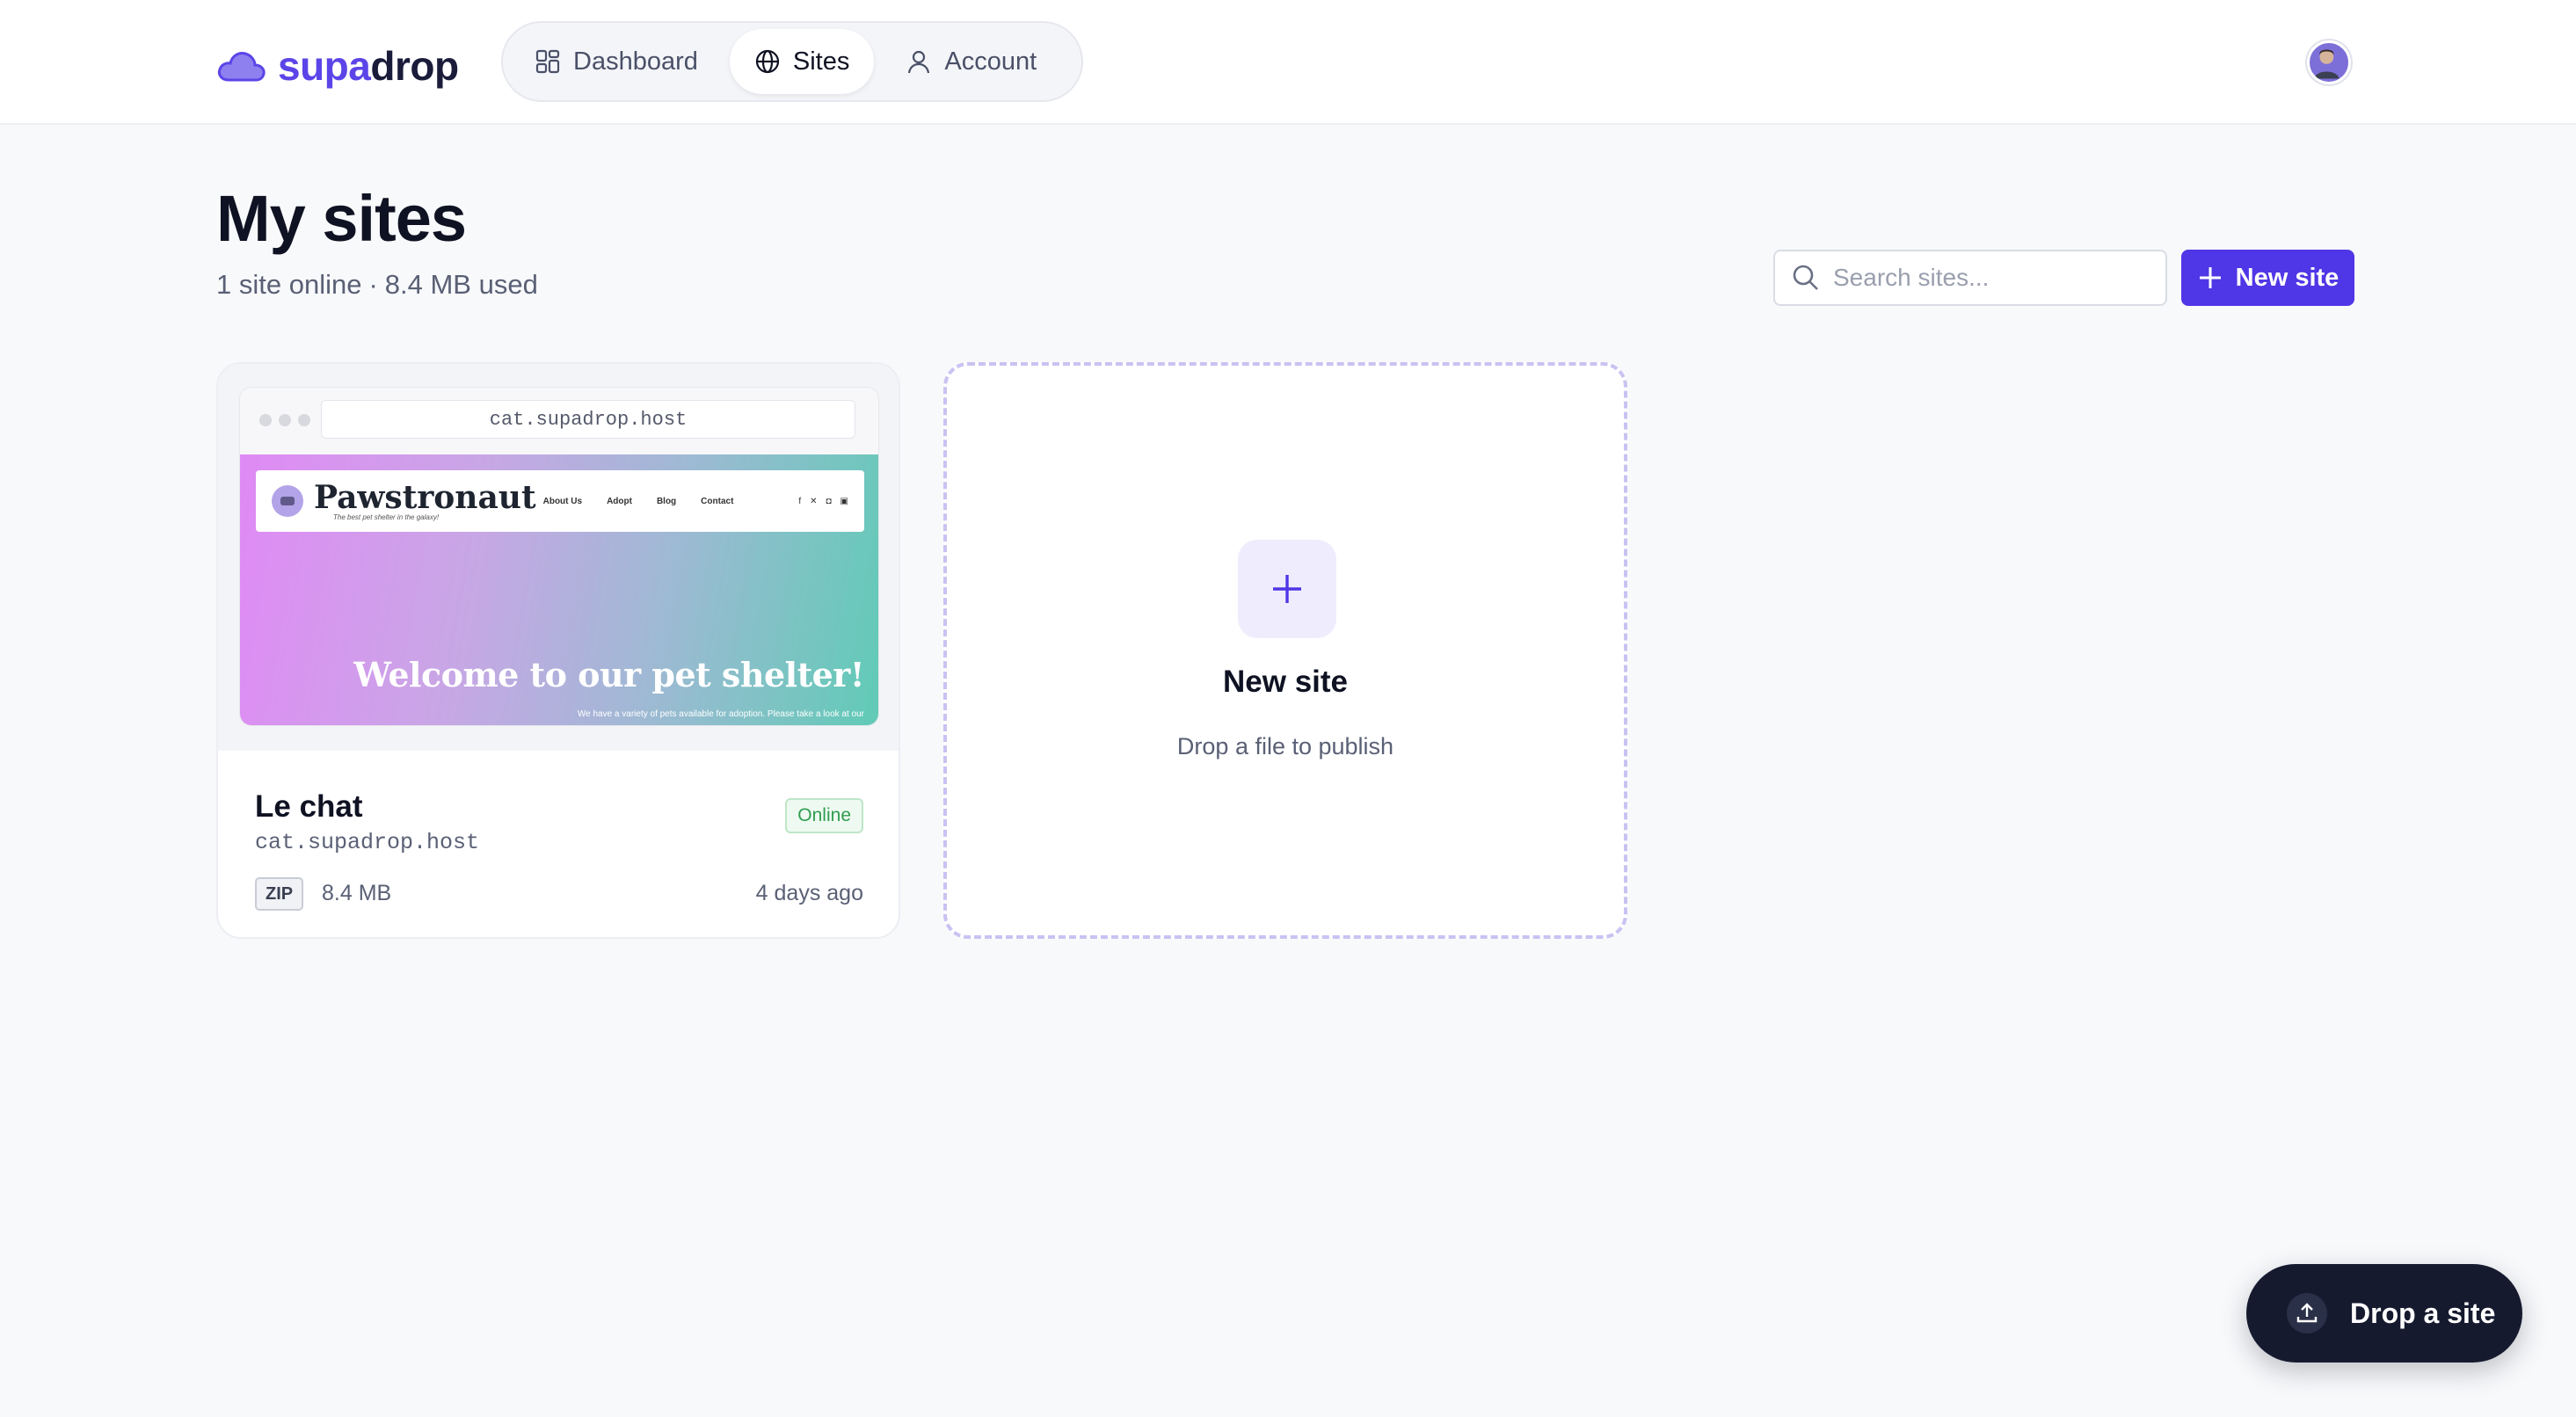  What do you see at coordinates (309, 807) in the screenshot?
I see `site-name: Le chat` at bounding box center [309, 807].